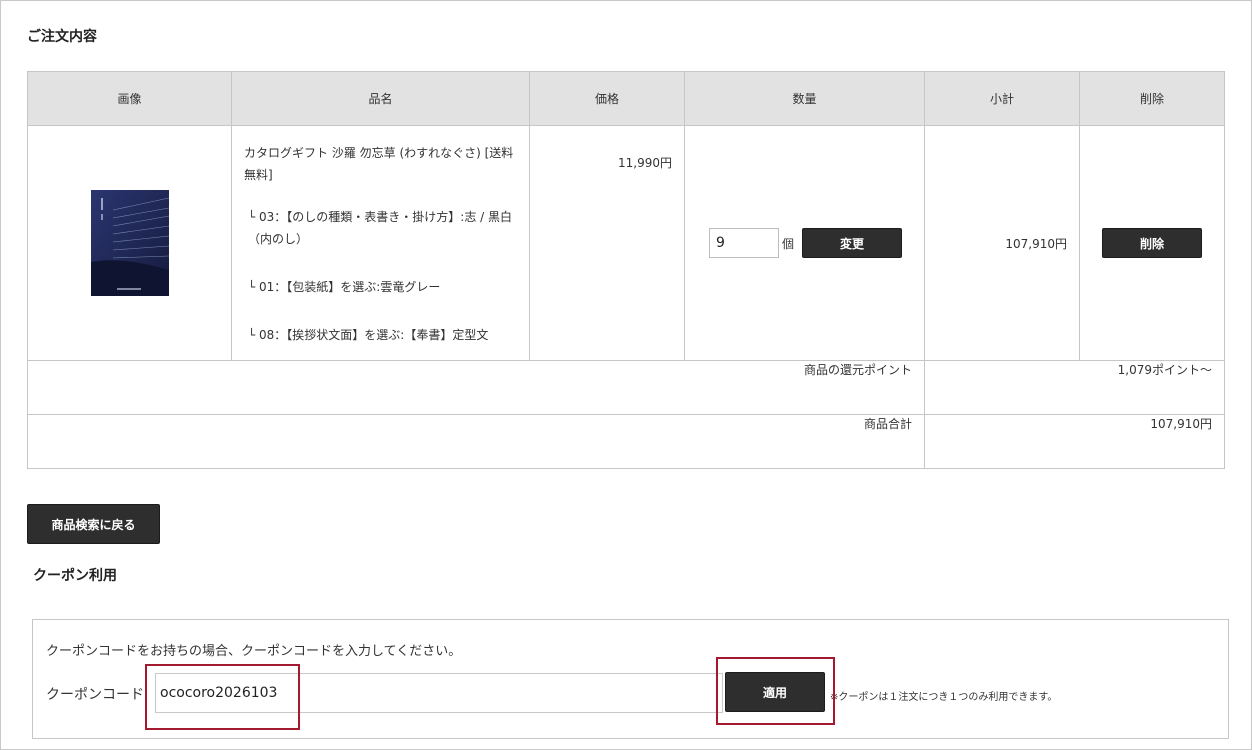 Image resolution: width=1252 pixels, height=750 pixels. Describe the element at coordinates (775, 691) in the screenshot. I see `highlight-apply-button` at that location.